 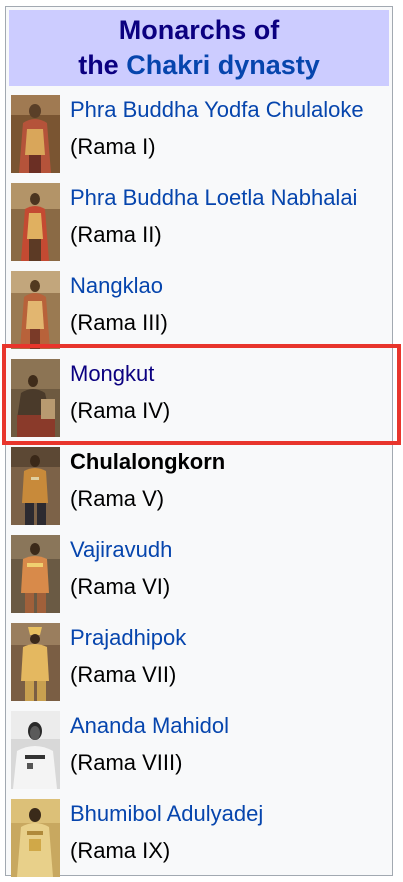 What do you see at coordinates (201, 399) in the screenshot?
I see `monarch-entry-rama-4: Mongkut (Rama IV)` at bounding box center [201, 399].